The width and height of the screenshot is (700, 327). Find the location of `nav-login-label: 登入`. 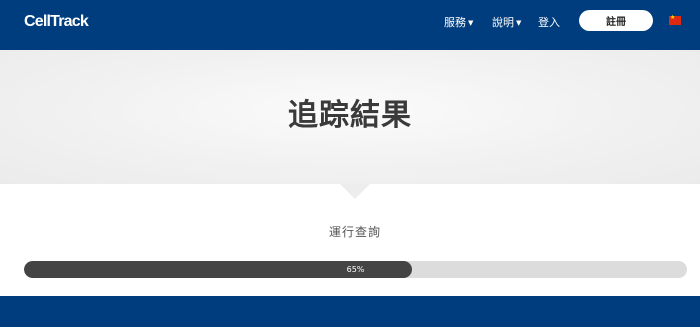

nav-login-label: 登入 is located at coordinates (549, 22).